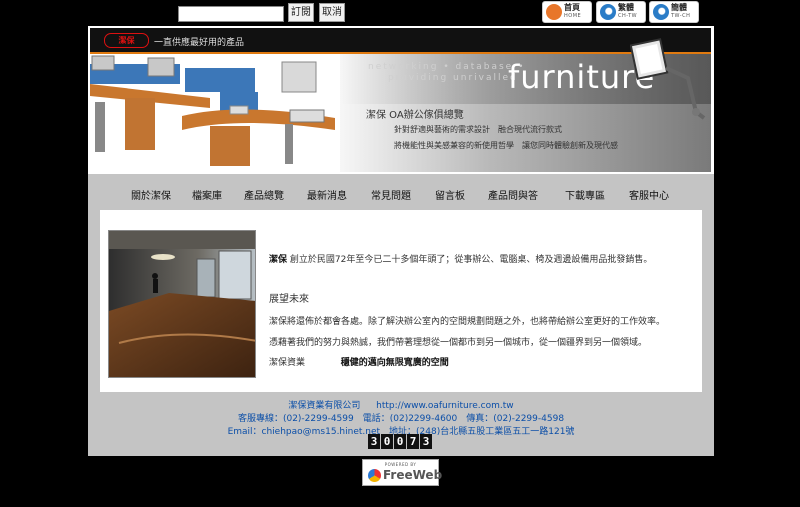 The height and width of the screenshot is (507, 800). Describe the element at coordinates (513, 194) in the screenshot. I see `nav-product-qa: 產品問與答` at that location.